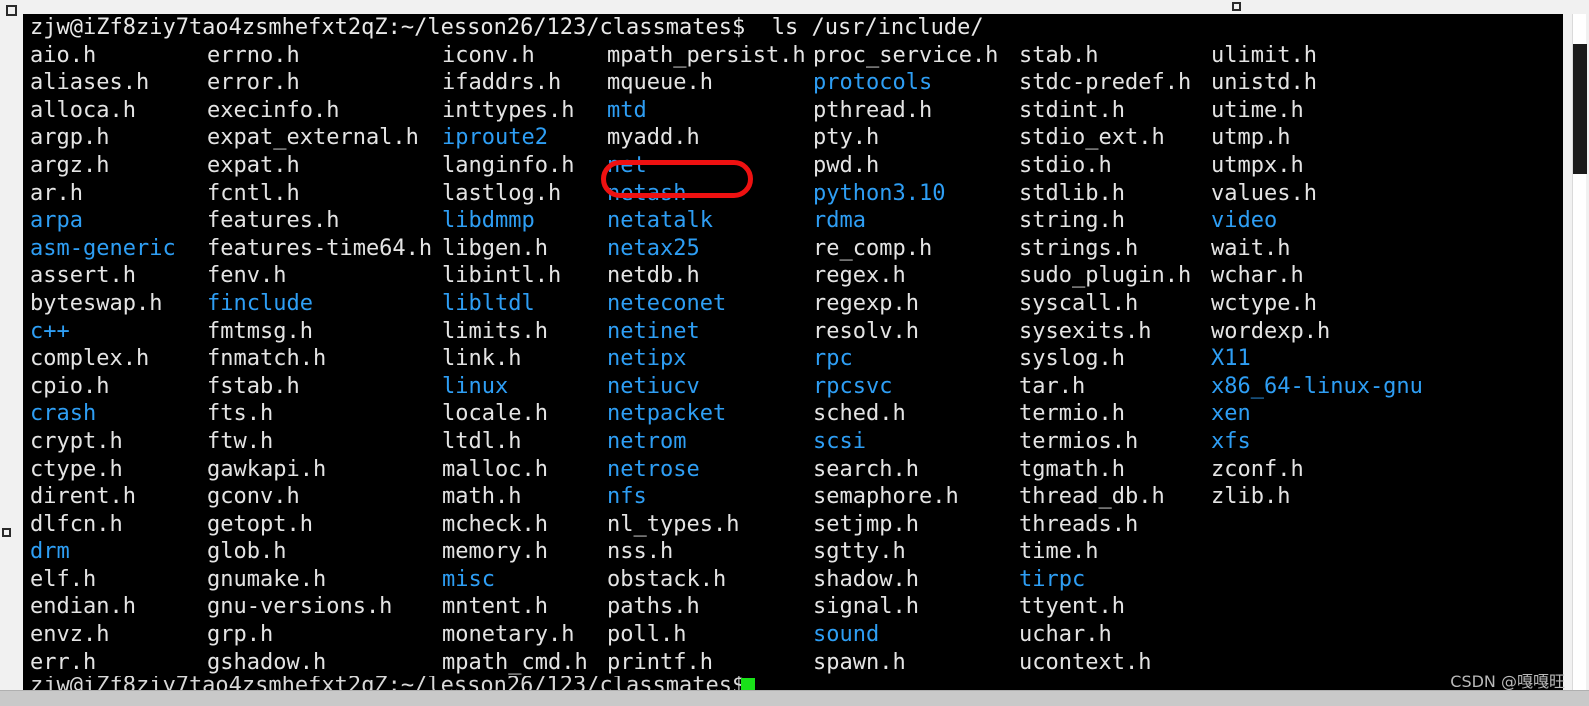 Image resolution: width=1589 pixels, height=706 pixels. What do you see at coordinates (300, 607) in the screenshot?
I see `ls-entry: gnu-versions.h` at bounding box center [300, 607].